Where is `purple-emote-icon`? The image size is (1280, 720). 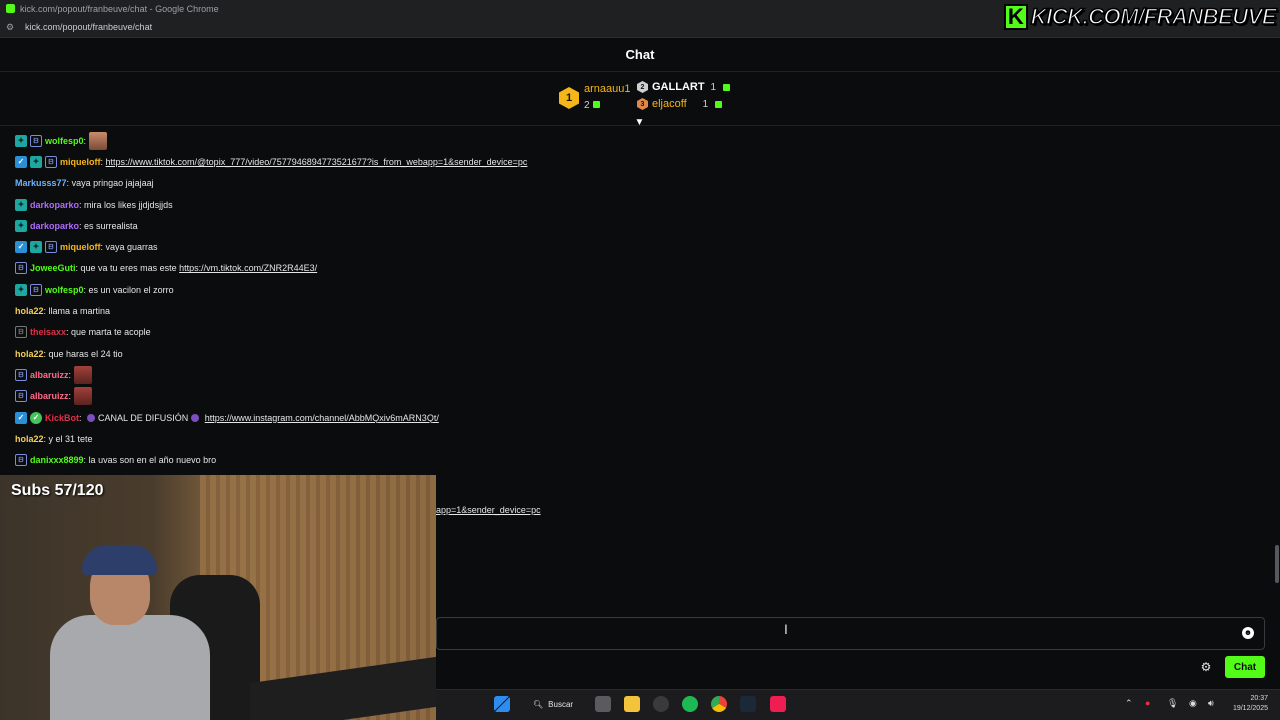 purple-emote-icon is located at coordinates (91, 417).